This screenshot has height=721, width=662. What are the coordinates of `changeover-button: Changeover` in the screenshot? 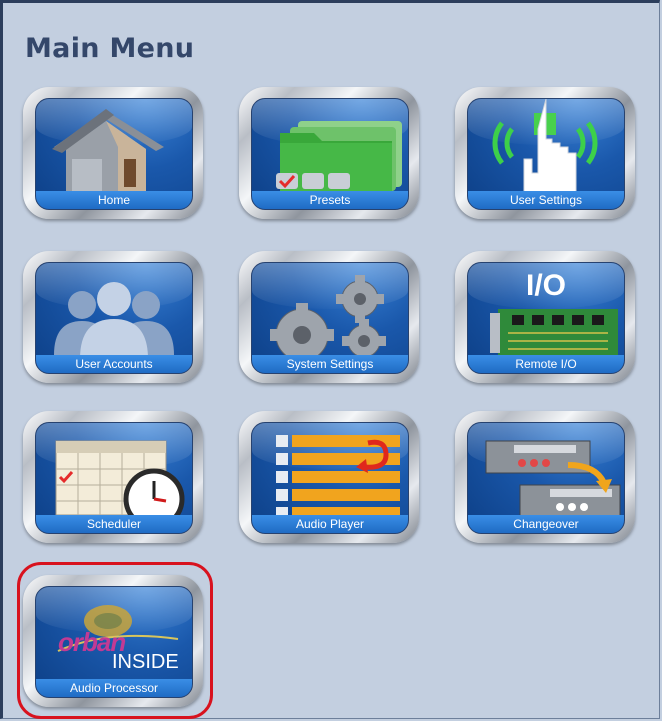 It's located at (545, 477).